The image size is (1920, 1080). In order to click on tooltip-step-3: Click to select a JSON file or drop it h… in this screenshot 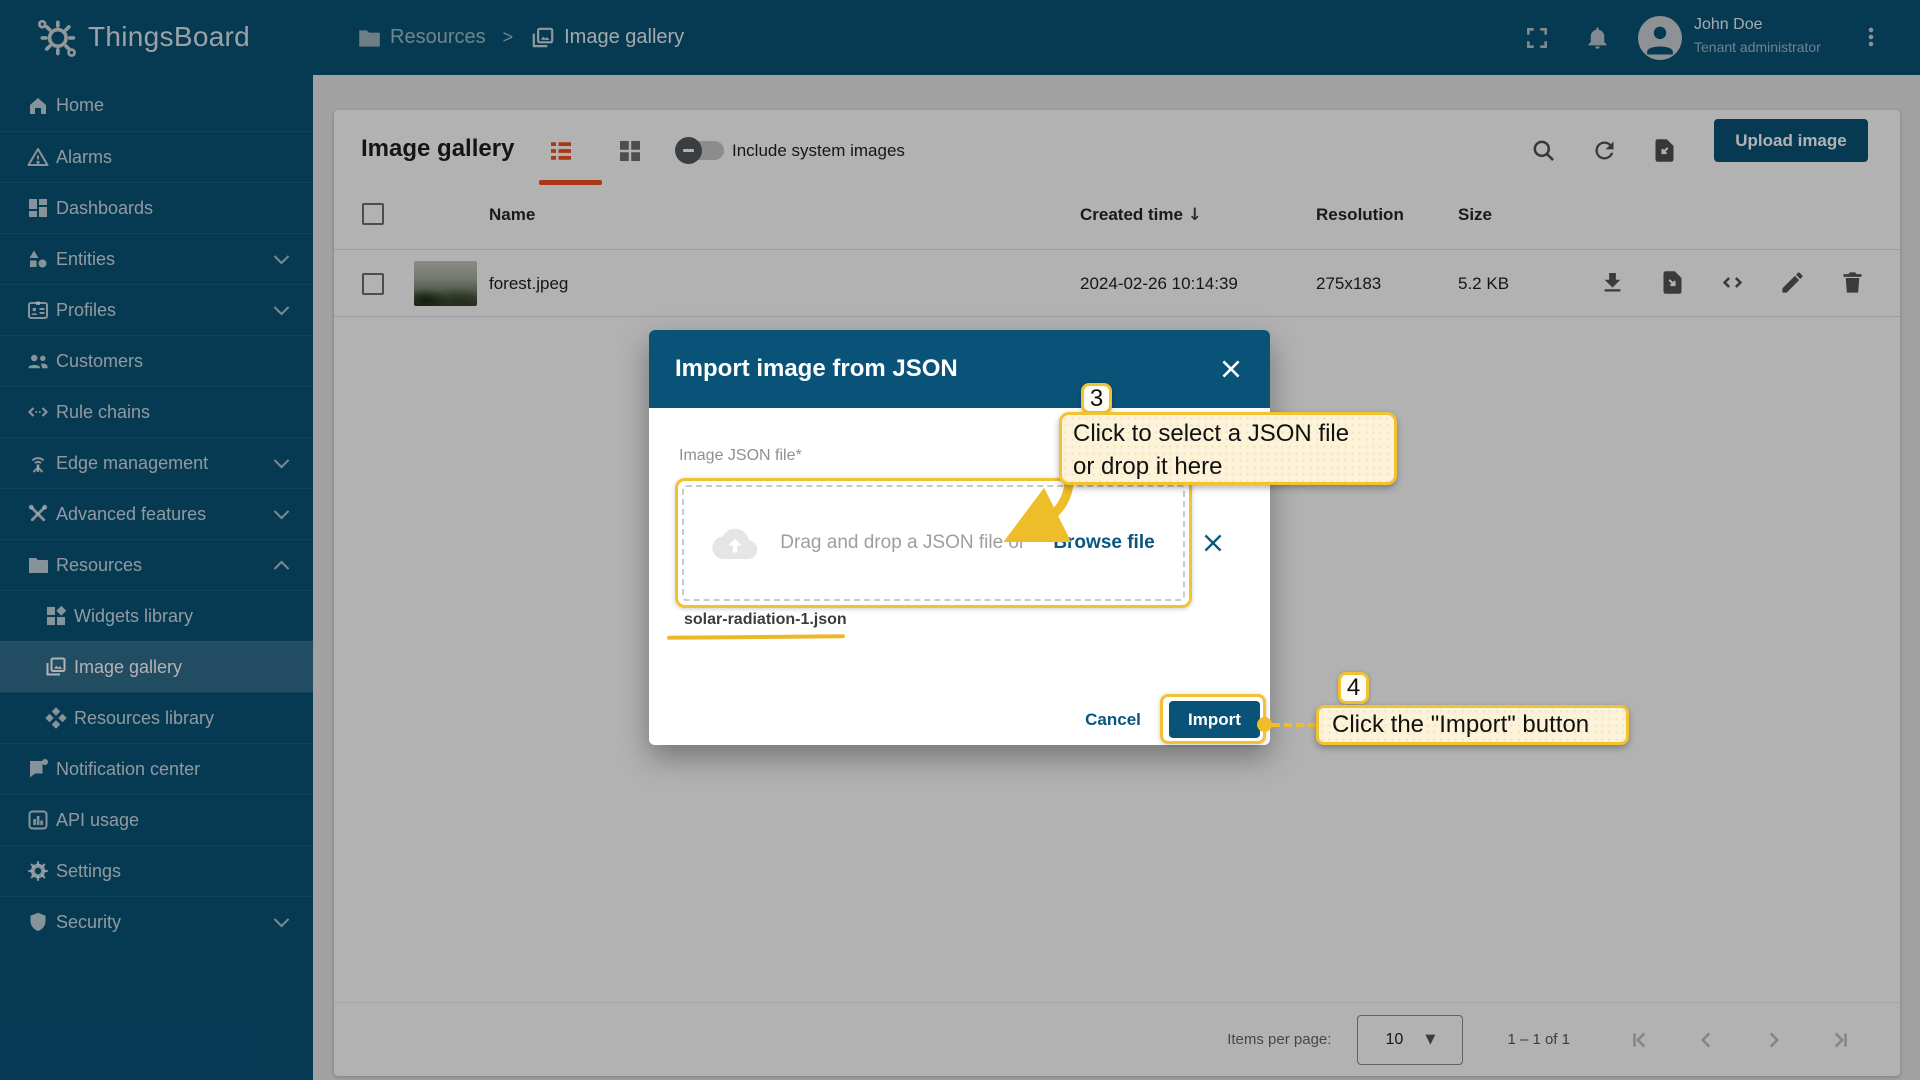, I will do `click(1228, 448)`.